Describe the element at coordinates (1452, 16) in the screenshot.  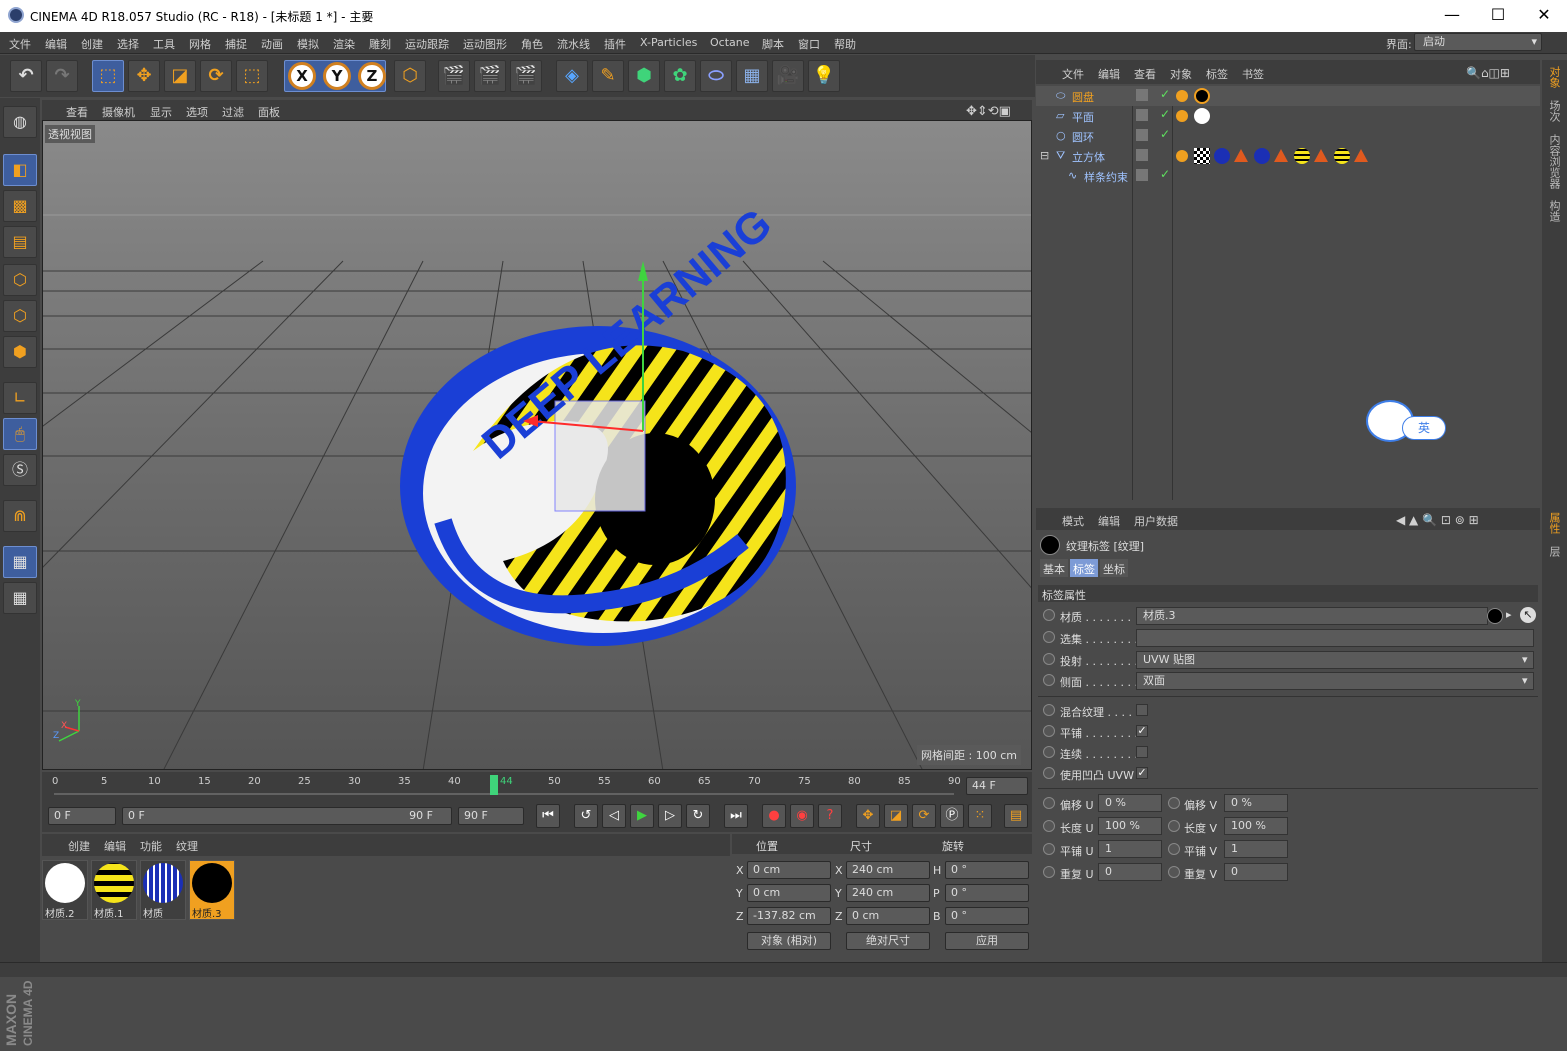
I see `minimize-button: —` at that location.